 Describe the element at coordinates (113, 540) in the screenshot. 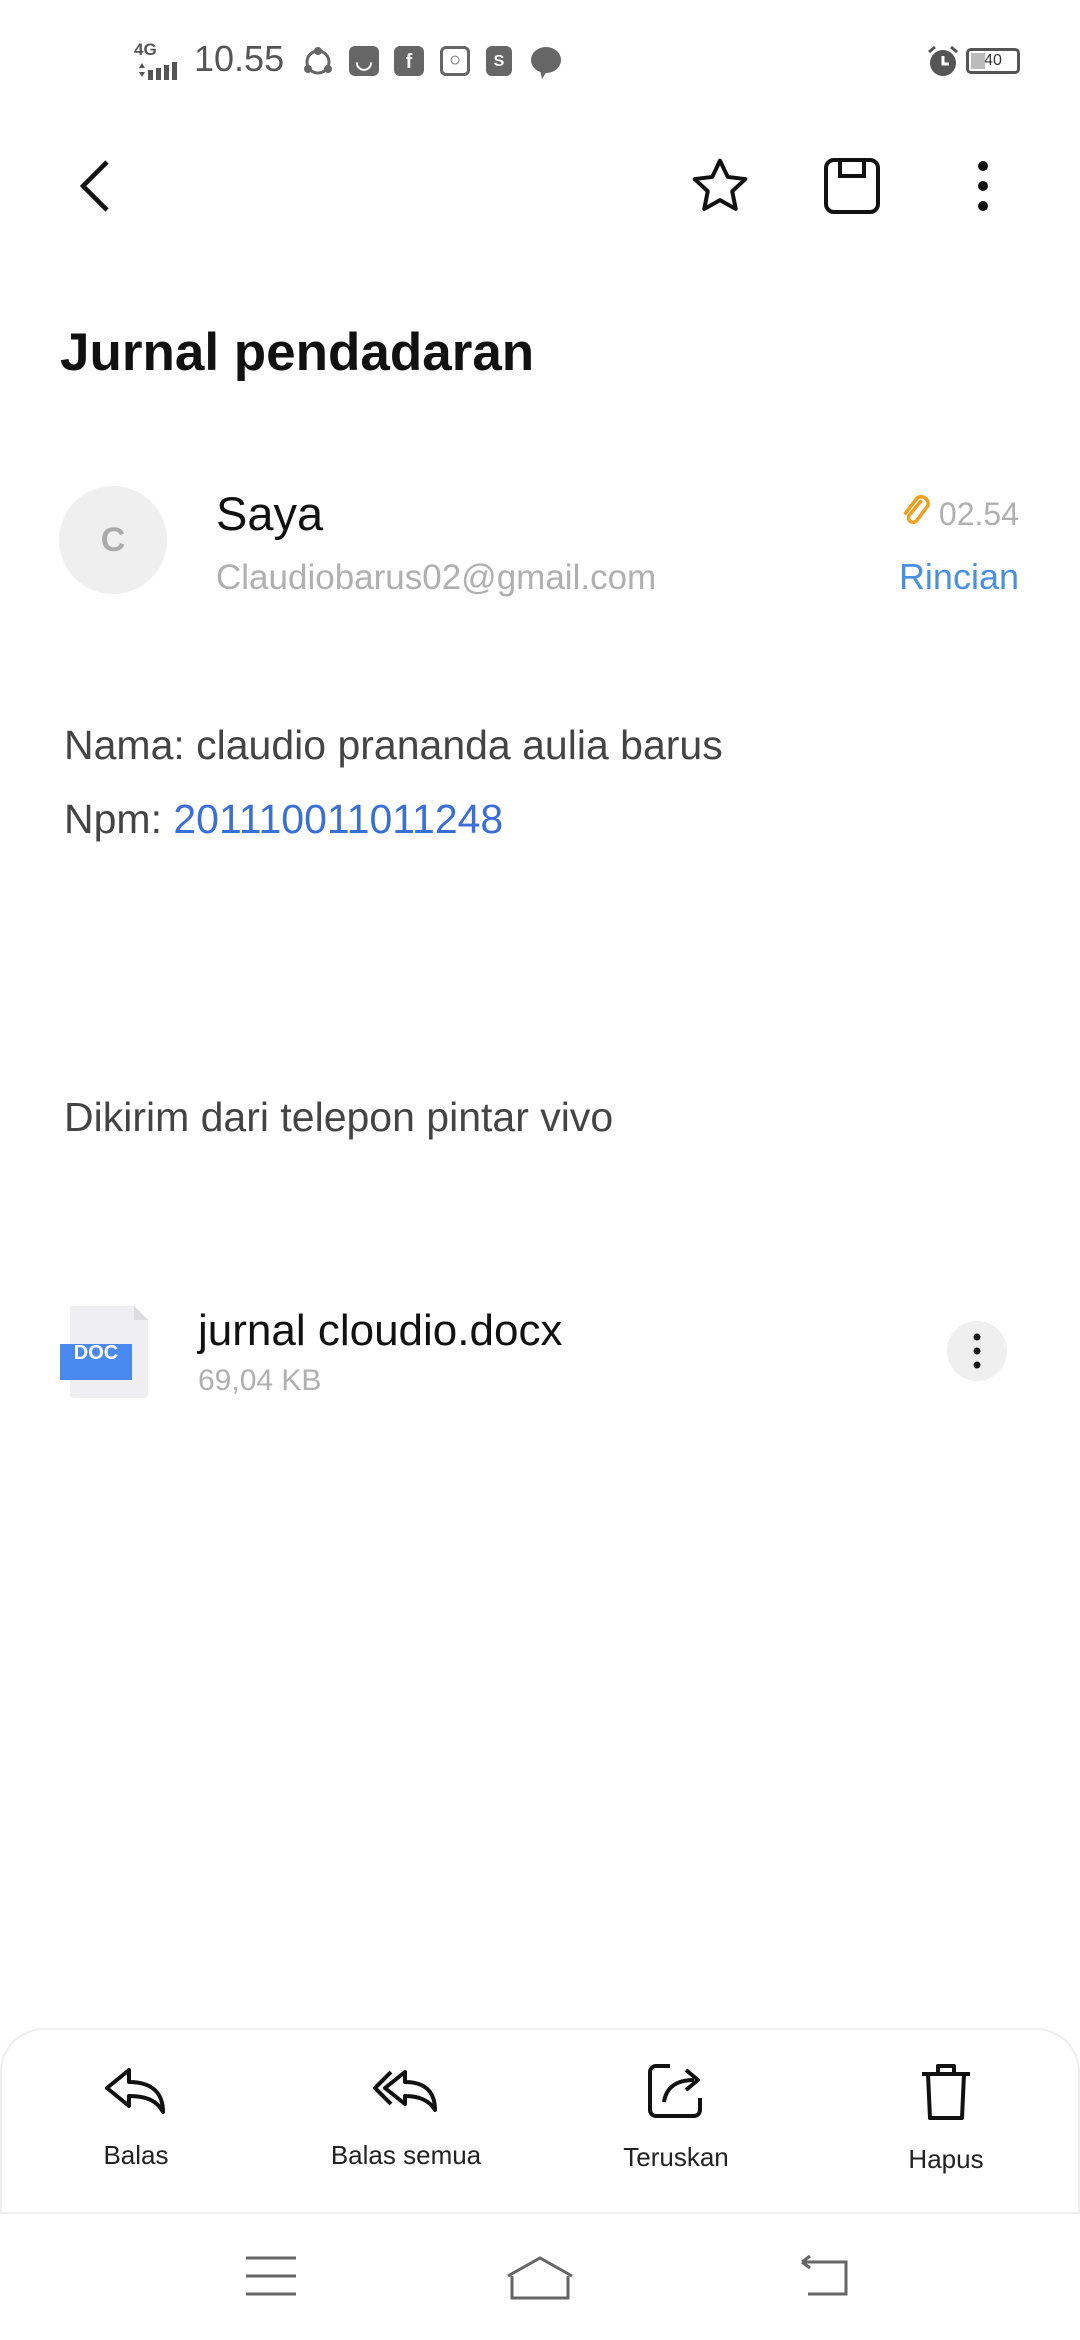

I see `avatar: C` at that location.